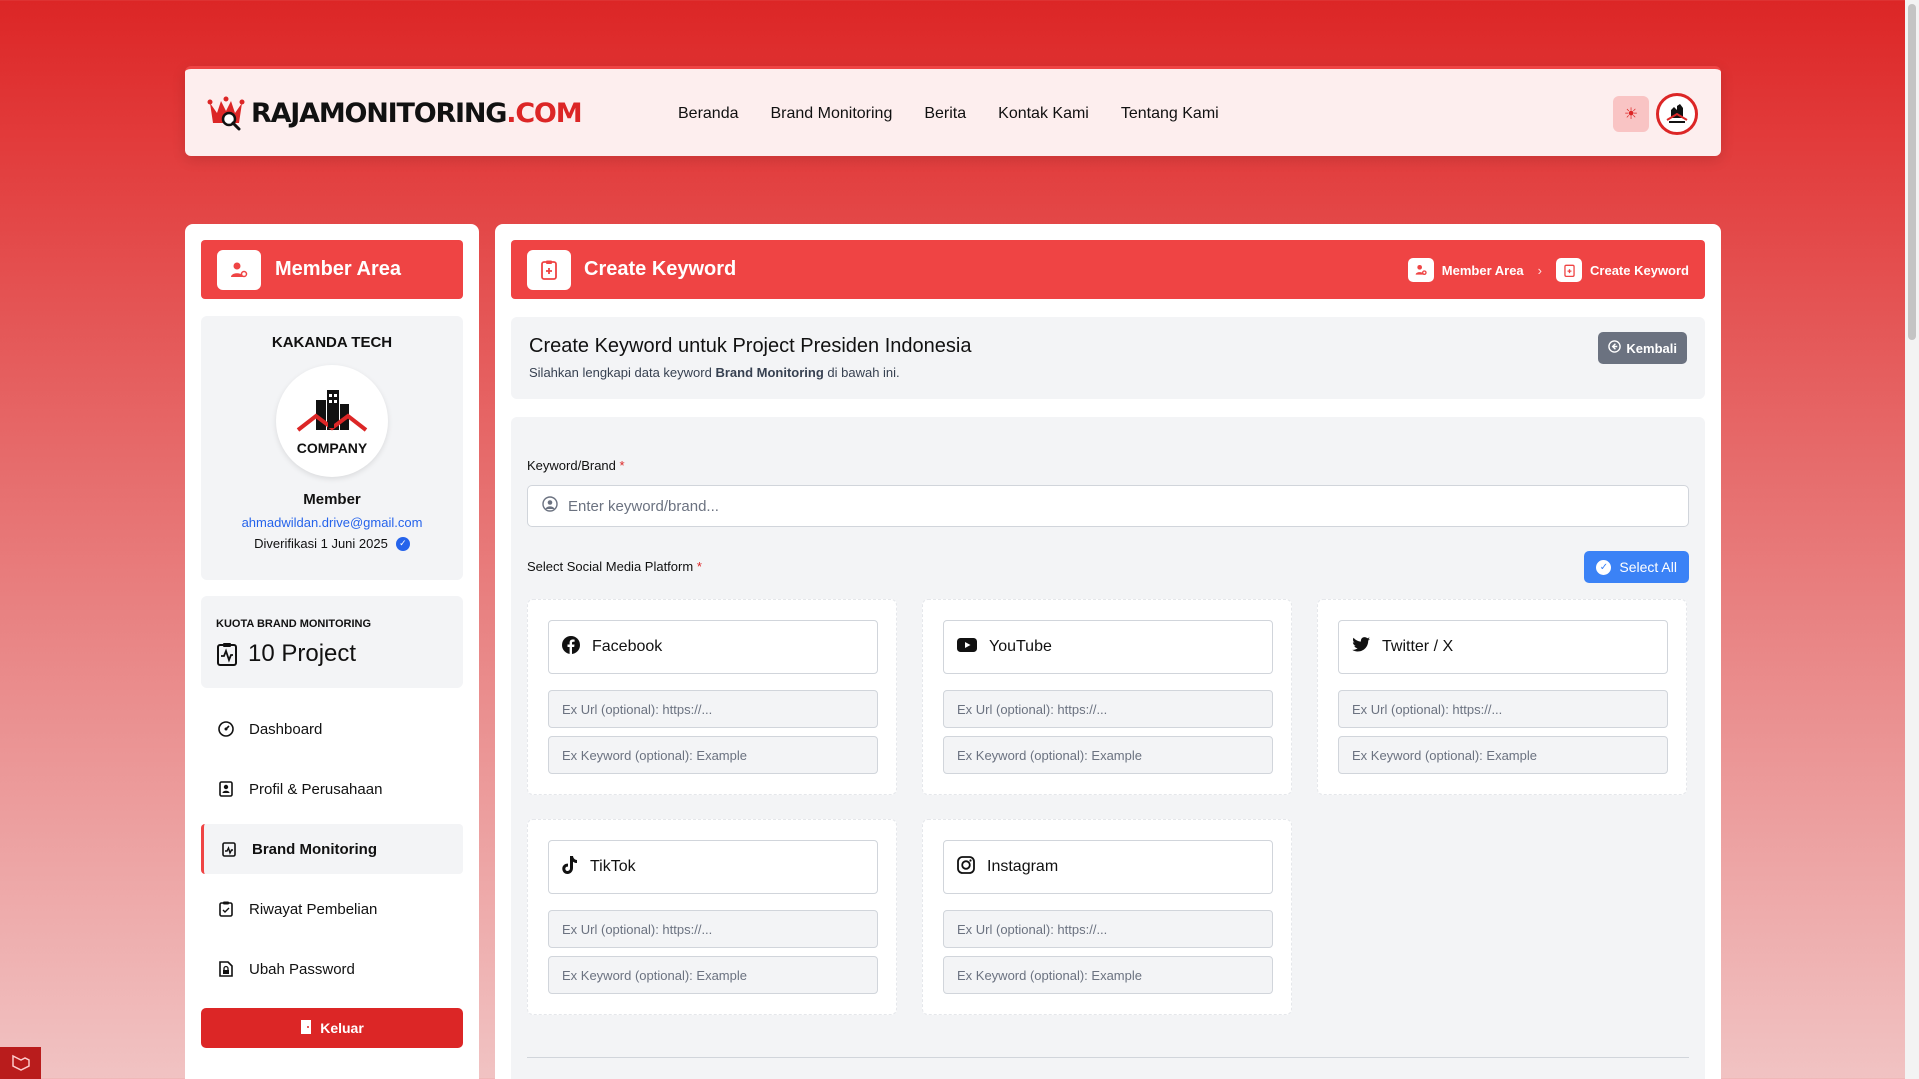 Image resolution: width=1919 pixels, height=1079 pixels. Describe the element at coordinates (226, 909) in the screenshot. I see `clipboard-icon` at that location.